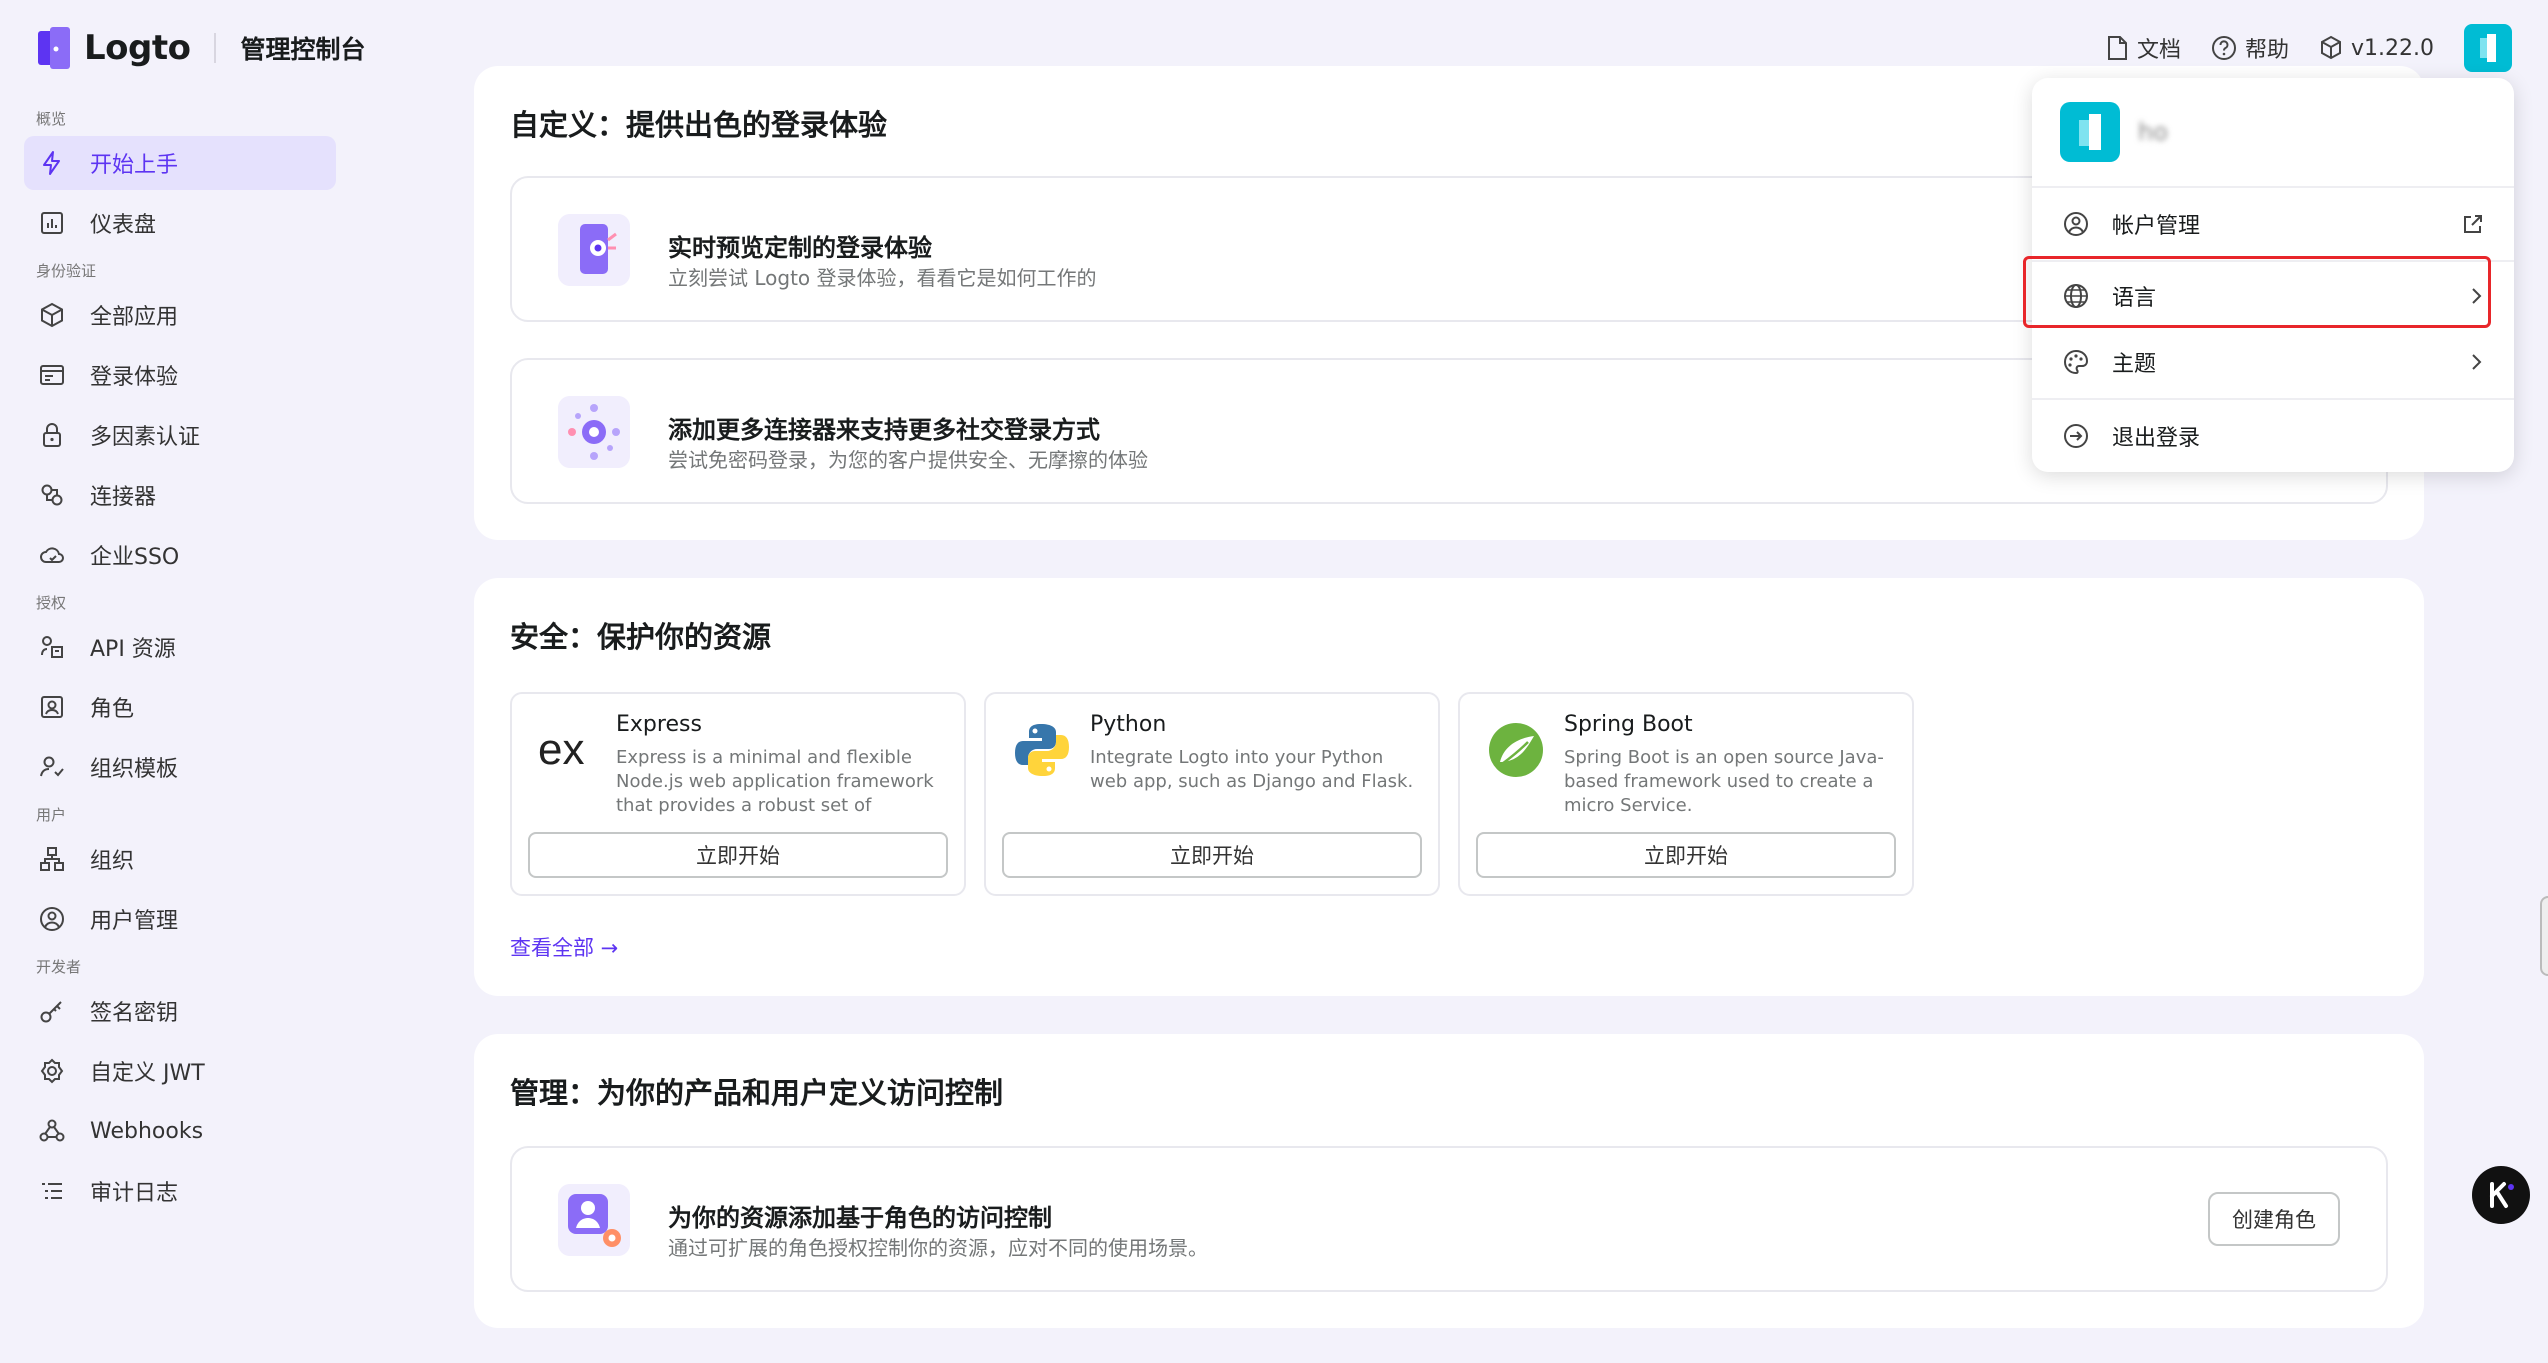 This screenshot has height=1363, width=2548. I want to click on cube-icon, so click(52, 315).